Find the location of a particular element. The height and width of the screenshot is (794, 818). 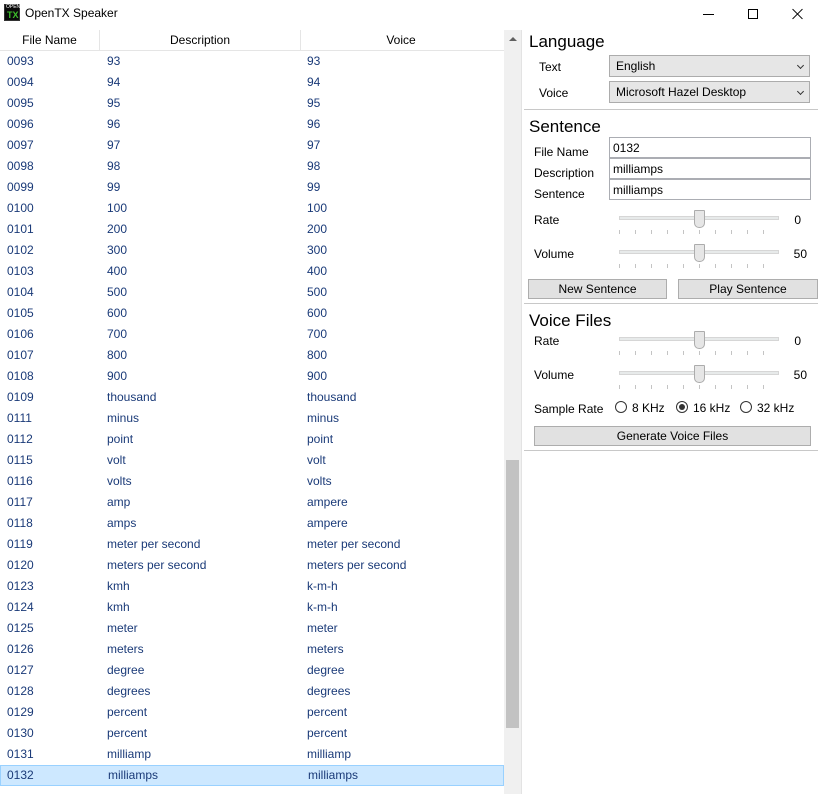

table-row: 0130 percent percent is located at coordinates (252, 733).